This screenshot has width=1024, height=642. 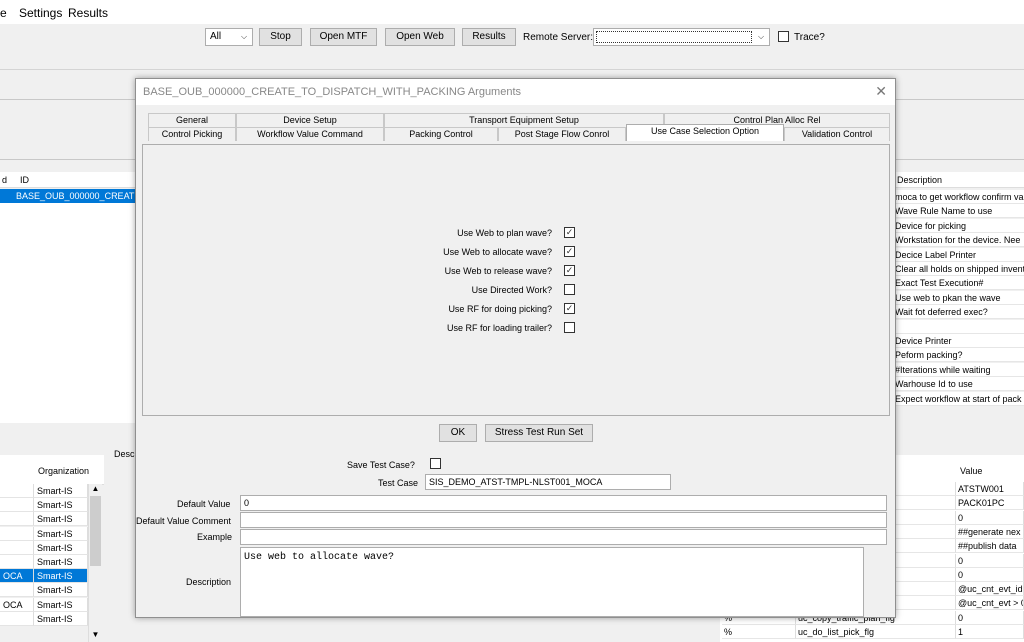 What do you see at coordinates (88, 13) in the screenshot?
I see `menu-item-results: Results` at bounding box center [88, 13].